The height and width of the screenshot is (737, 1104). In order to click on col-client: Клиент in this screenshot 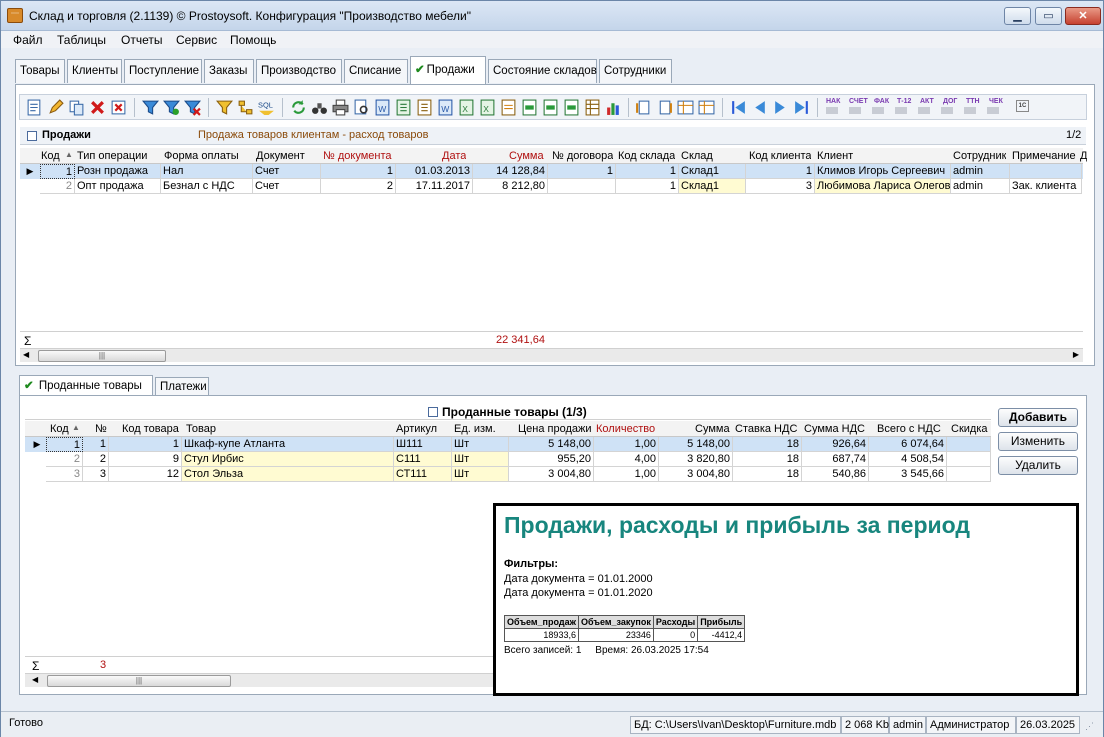, I will do `click(835, 156)`.